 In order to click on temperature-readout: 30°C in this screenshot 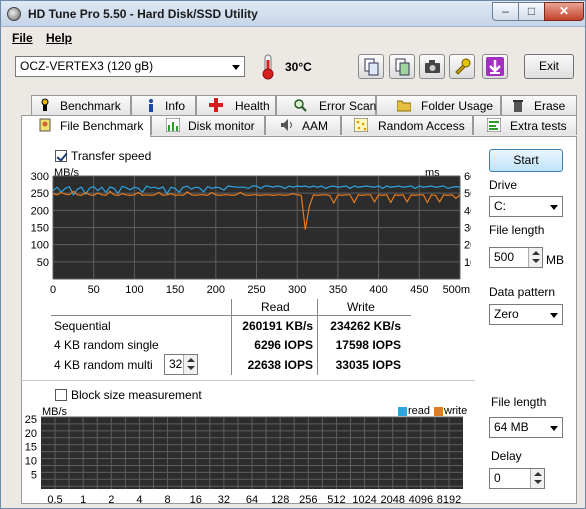, I will do `click(298, 67)`.